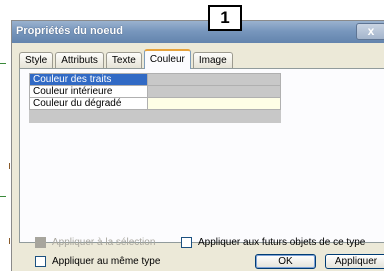  What do you see at coordinates (354, 261) in the screenshot?
I see `apply-button: Appliquer` at bounding box center [354, 261].